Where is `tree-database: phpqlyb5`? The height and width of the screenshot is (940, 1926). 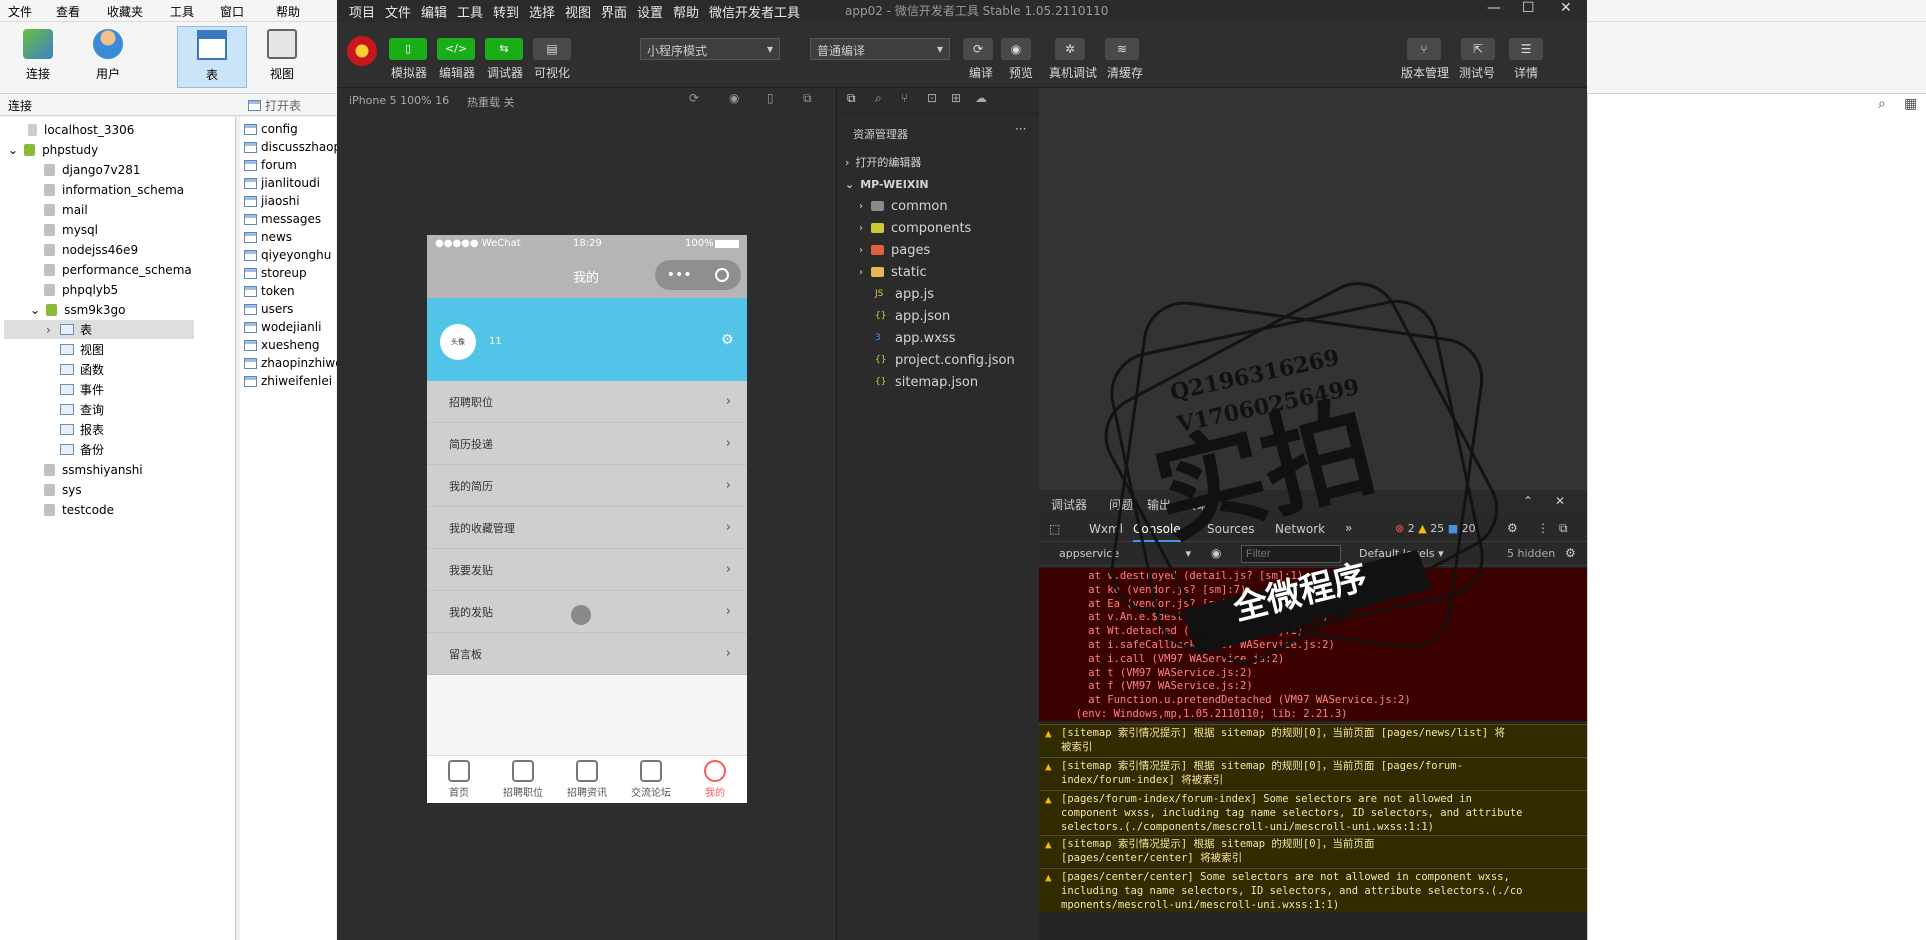
tree-database: phpqlyb5 is located at coordinates (81, 289).